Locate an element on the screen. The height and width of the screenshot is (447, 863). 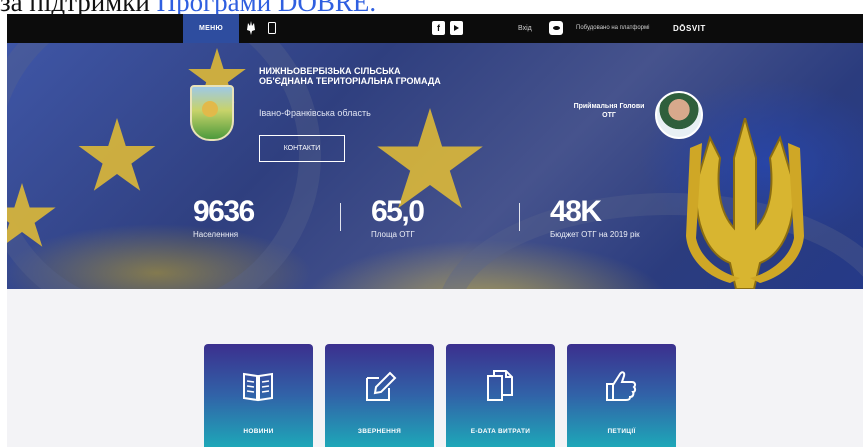
trident-emblem-icon is located at coordinates (745, 203).